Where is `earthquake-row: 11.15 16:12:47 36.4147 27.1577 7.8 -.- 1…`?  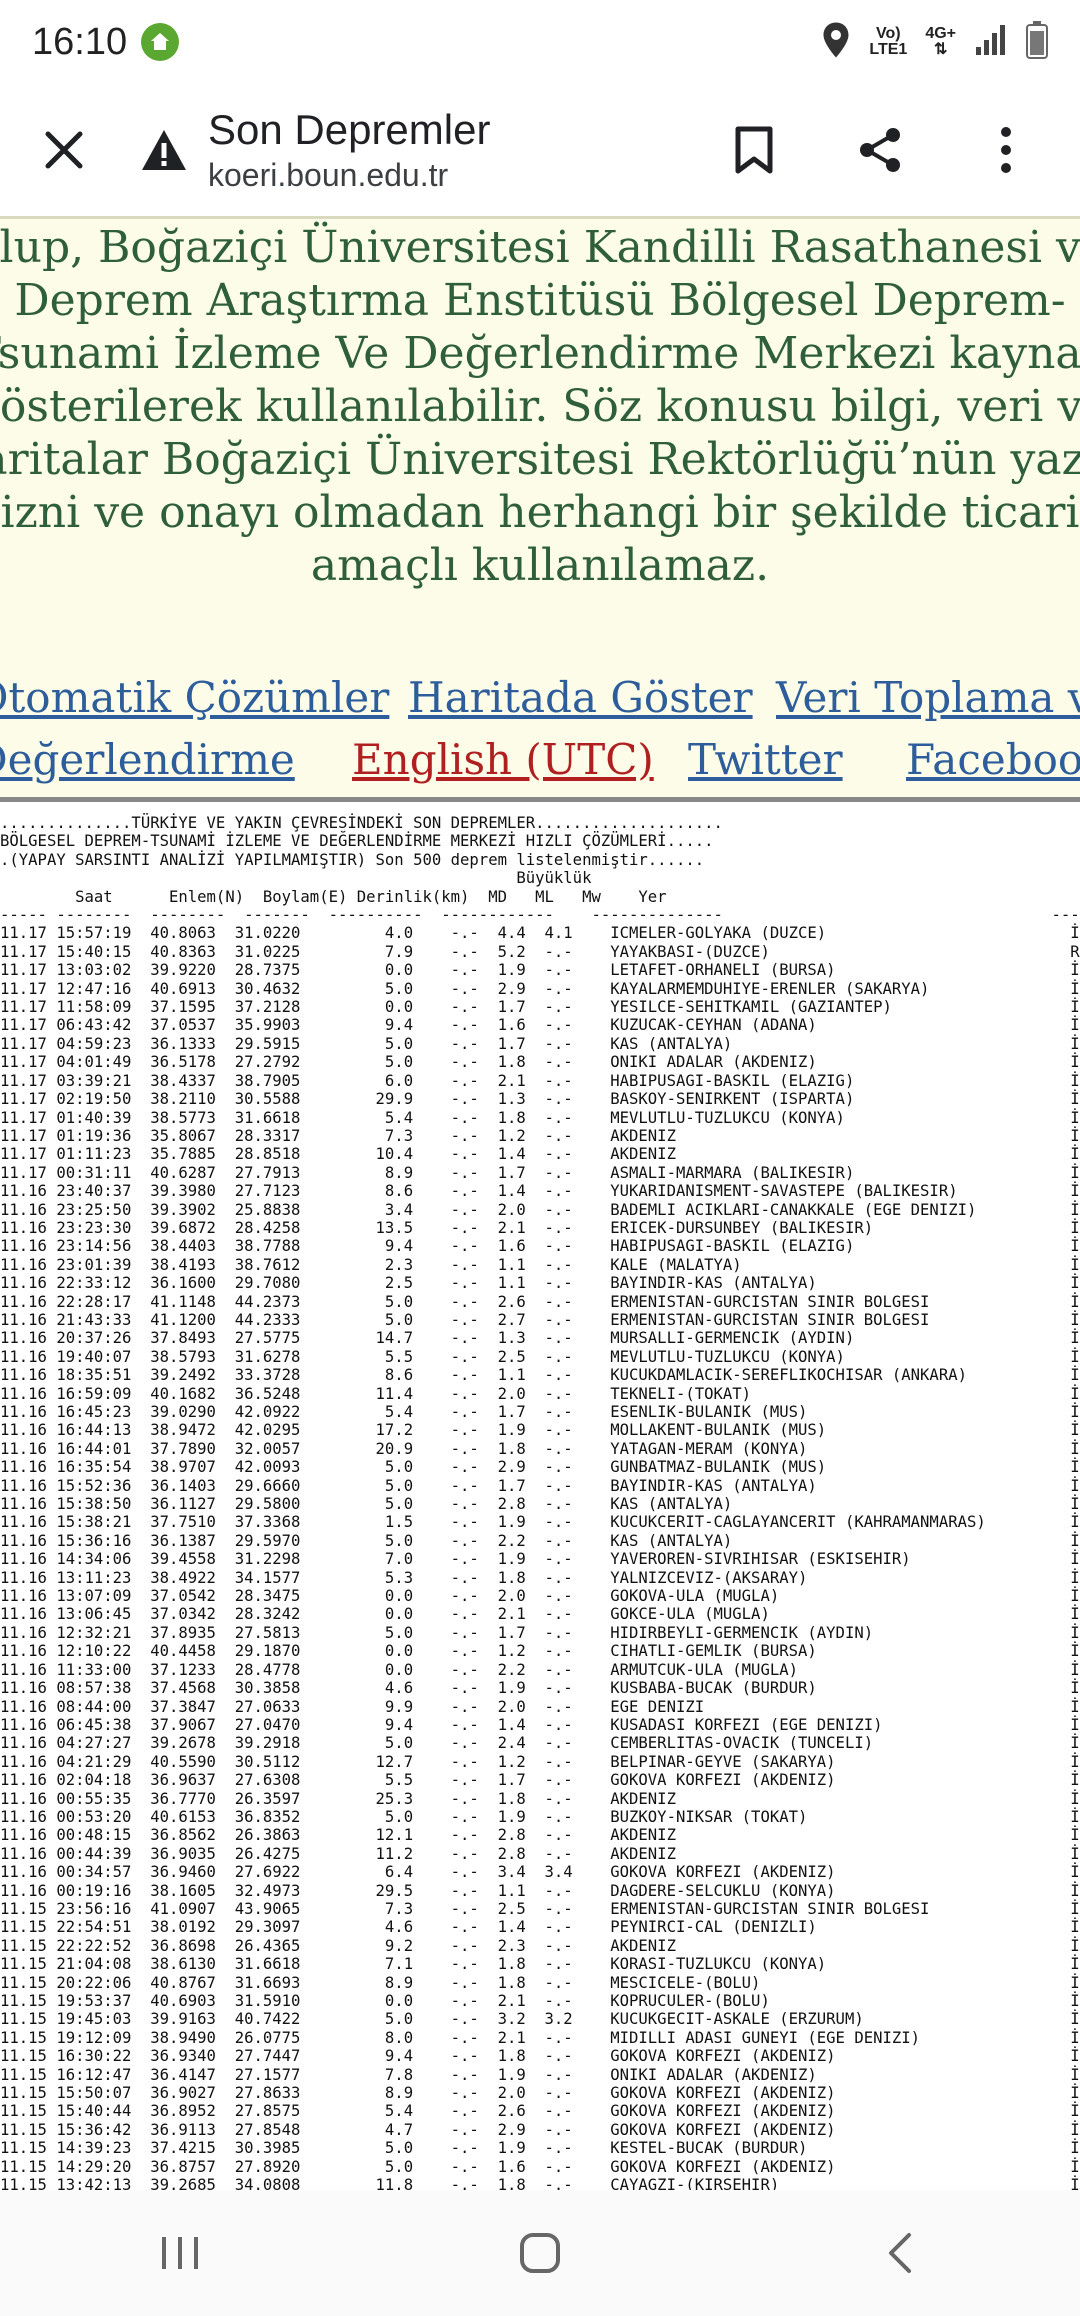 earthquake-row: 11.15 16:12:47 36.4147 27.1577 7.8 -.- 1… is located at coordinates (540, 2074).